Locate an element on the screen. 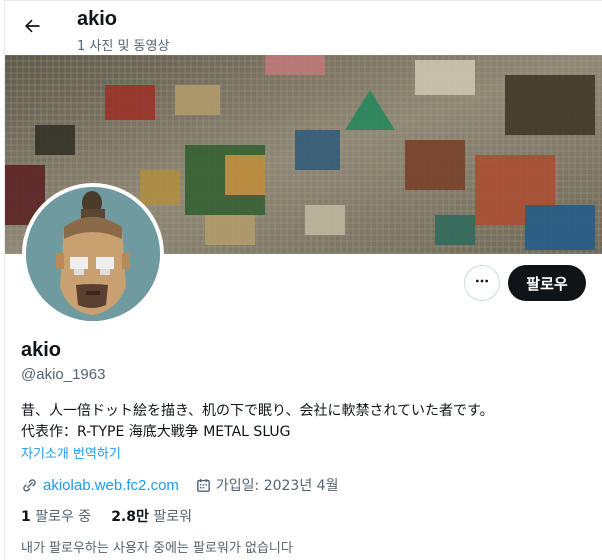  profile-handle: @akio_1963 is located at coordinates (63, 374).